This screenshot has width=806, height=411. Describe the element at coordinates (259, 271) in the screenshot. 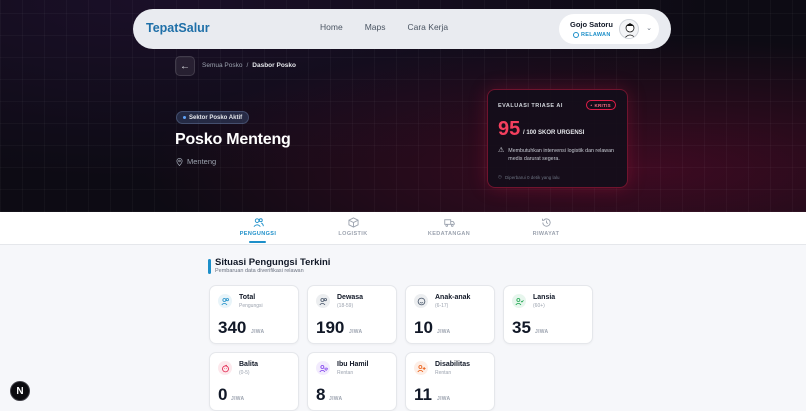

I see `section-subtitle: Pembaruan data diverifikasi relawan` at that location.